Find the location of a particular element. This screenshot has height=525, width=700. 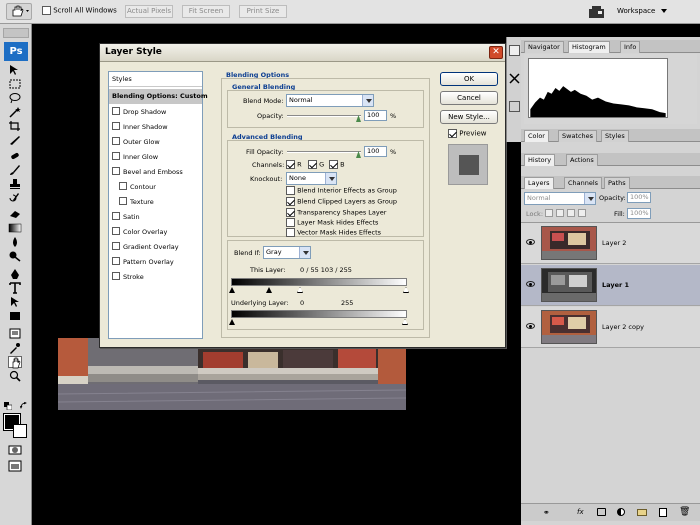

quick-mask-icon is located at coordinates (15, 450).